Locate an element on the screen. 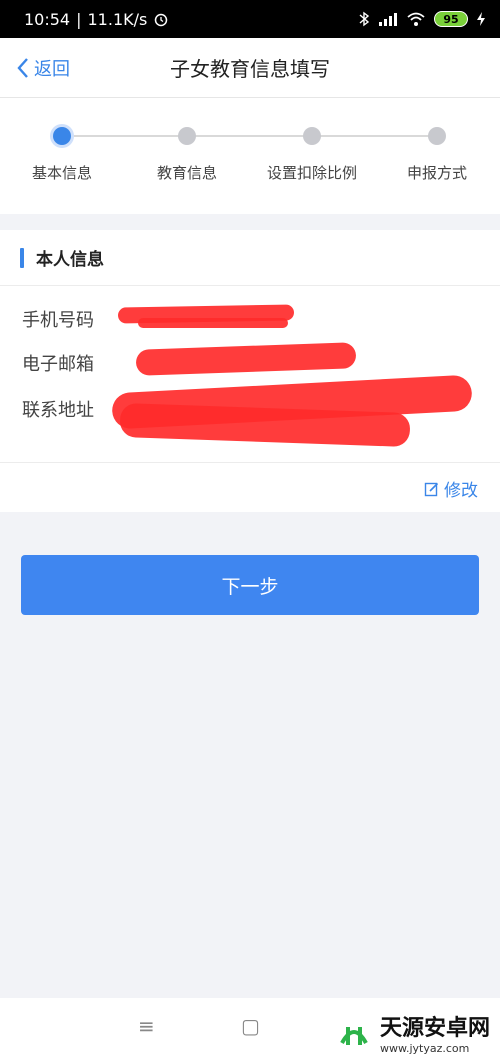  nav-bar: 返回 子女教育信息填写 is located at coordinates (250, 68).